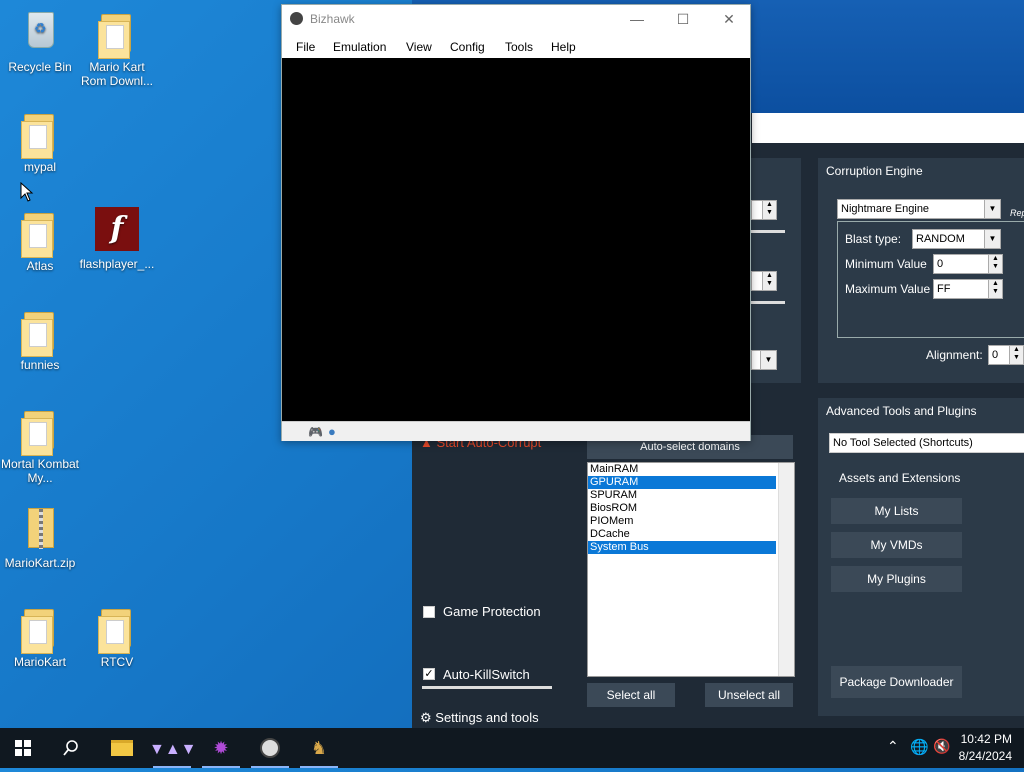 Image resolution: width=1024 pixels, height=772 pixels. I want to click on zip-icon, so click(40, 528).